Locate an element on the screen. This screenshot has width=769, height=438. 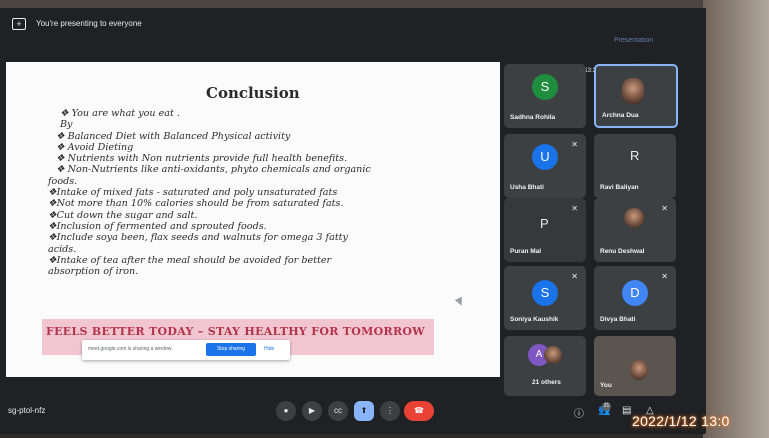
sharing-text: meet.google.com is sharing a window. is located at coordinates (130, 349).